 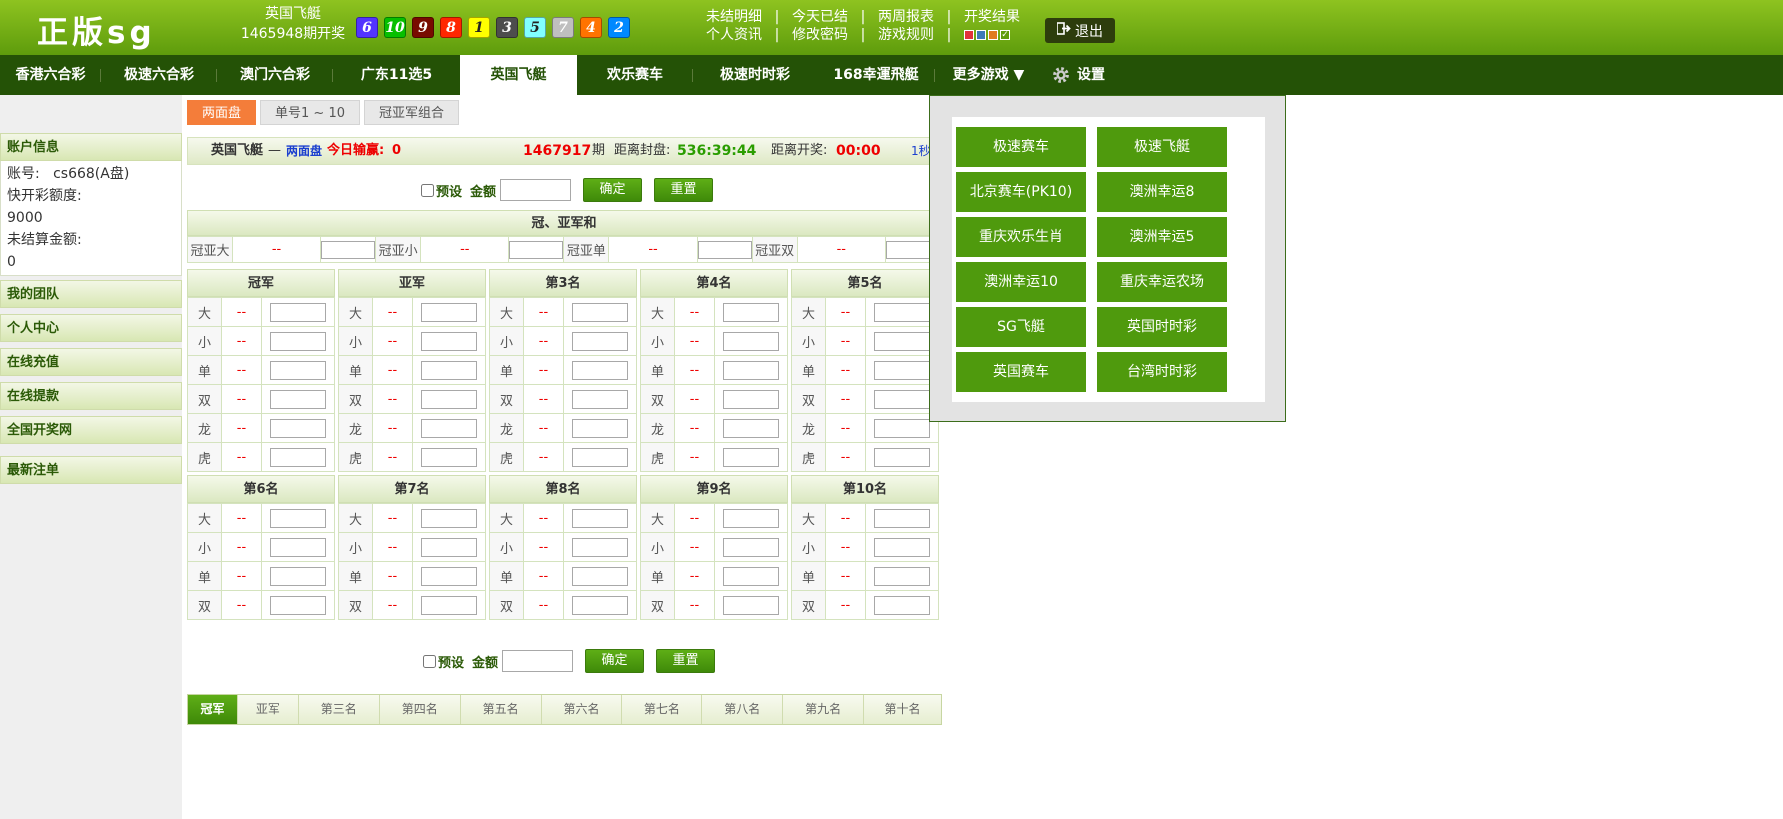 What do you see at coordinates (420, 709) in the screenshot?
I see `tab-history-4th: 第四名` at bounding box center [420, 709].